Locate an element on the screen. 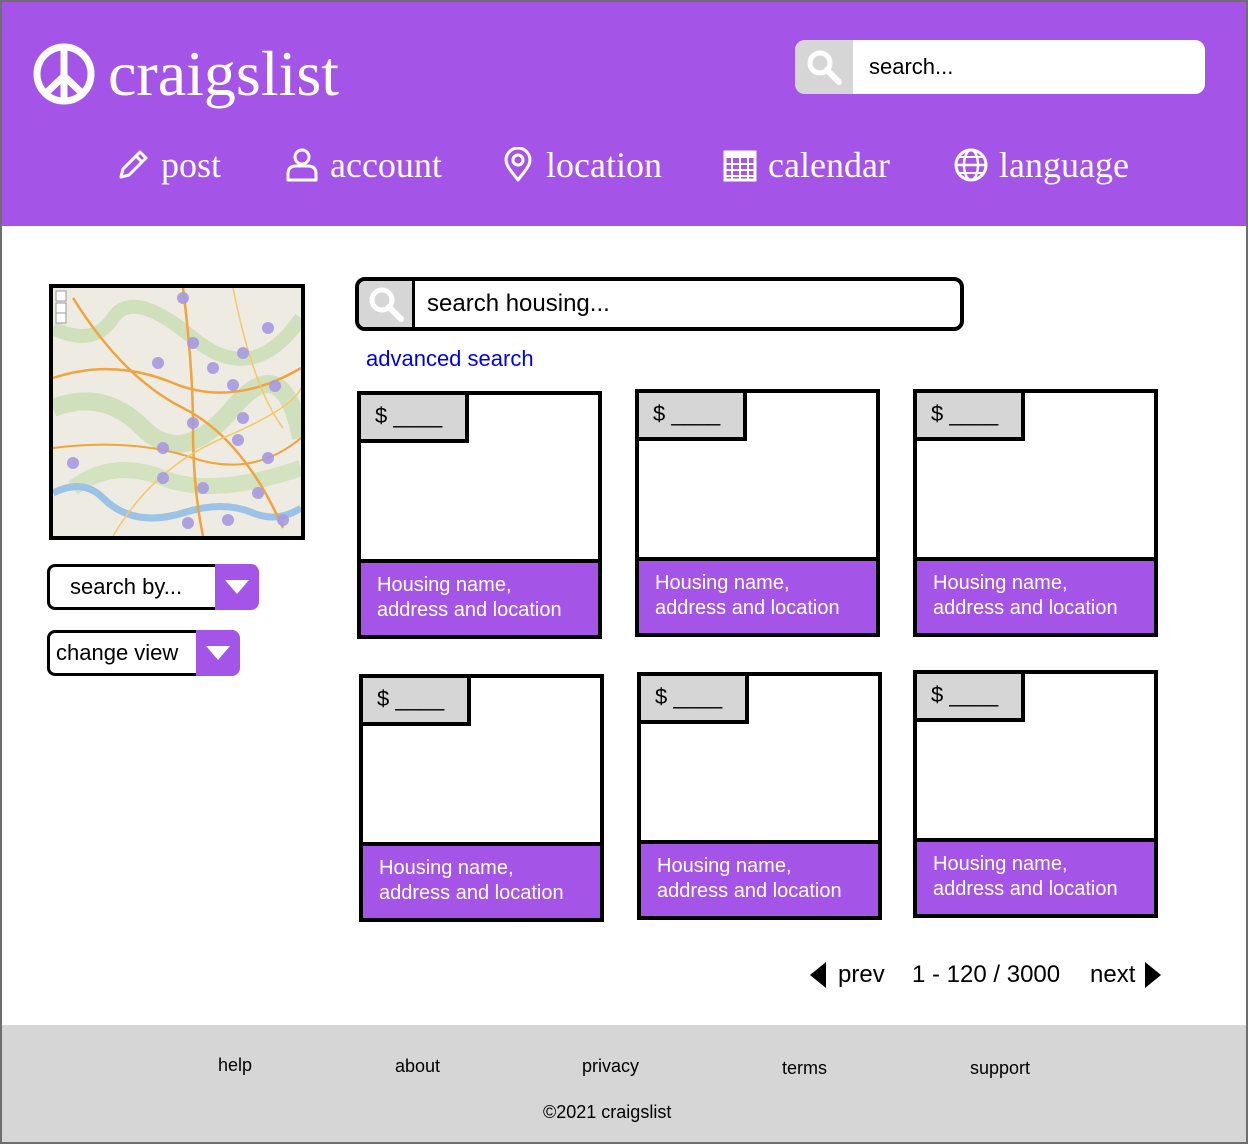  globe-icon is located at coordinates (971, 165).